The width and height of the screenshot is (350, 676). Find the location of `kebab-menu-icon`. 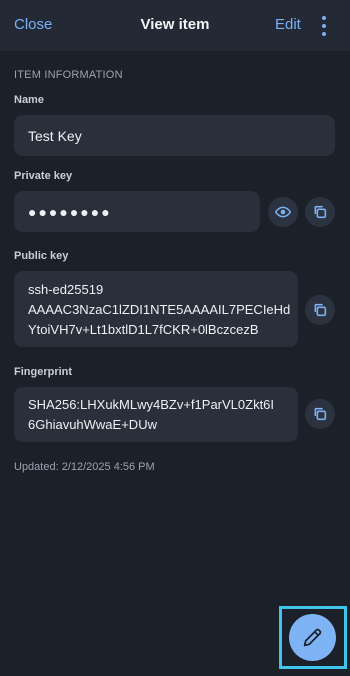

kebab-menu-icon is located at coordinates (324, 26).